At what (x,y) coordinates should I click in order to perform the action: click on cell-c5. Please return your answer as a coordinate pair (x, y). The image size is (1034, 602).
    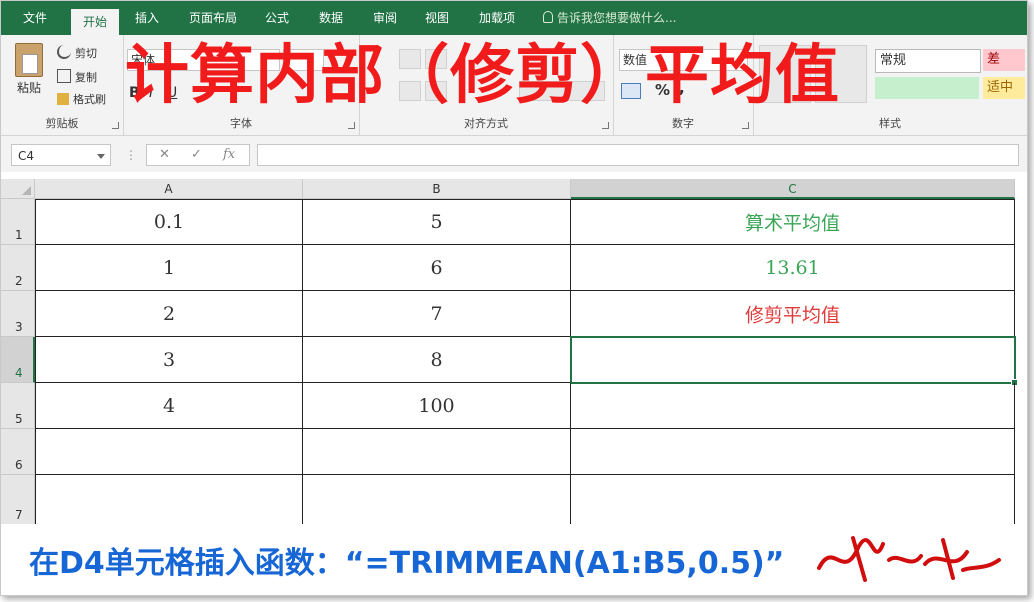
    Looking at the image, I should click on (793, 406).